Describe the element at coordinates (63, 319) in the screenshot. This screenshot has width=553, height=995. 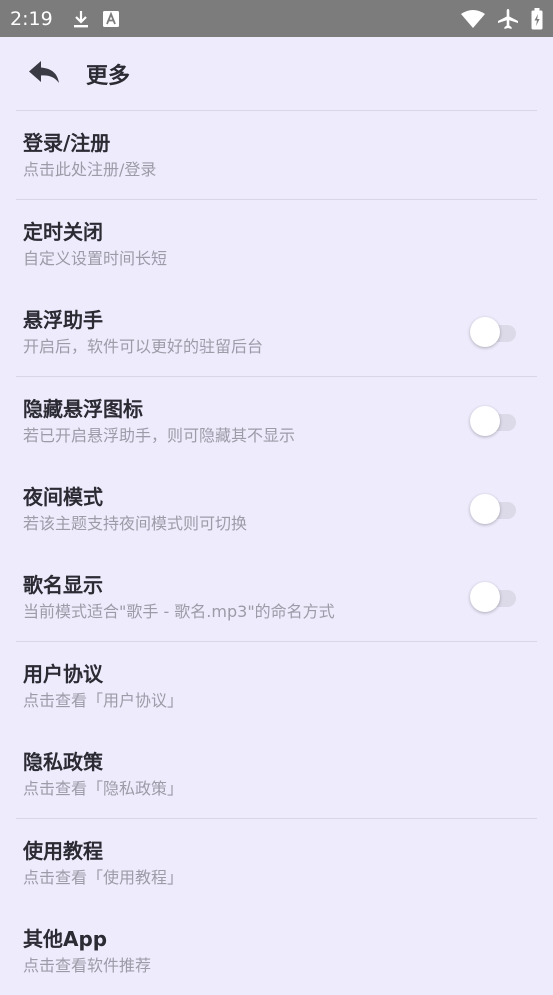
I see `item-title: 悬浮助手` at that location.